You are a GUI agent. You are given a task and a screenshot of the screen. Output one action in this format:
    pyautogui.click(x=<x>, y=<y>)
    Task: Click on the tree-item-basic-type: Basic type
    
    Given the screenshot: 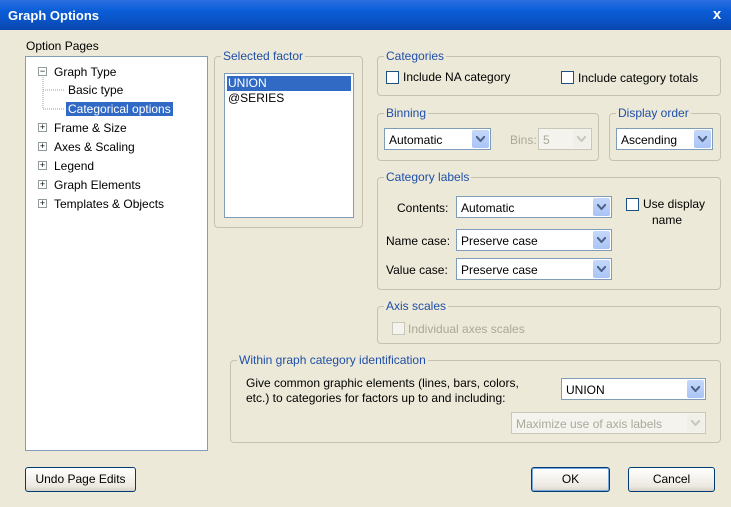 What is the action you would take?
    pyautogui.click(x=94, y=90)
    